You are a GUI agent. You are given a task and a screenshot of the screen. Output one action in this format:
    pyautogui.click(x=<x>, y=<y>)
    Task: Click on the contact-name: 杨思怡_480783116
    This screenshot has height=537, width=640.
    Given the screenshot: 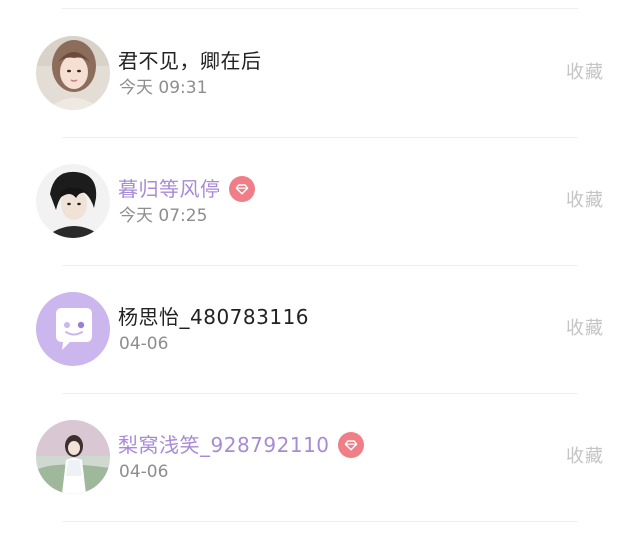 What is the action you would take?
    pyautogui.click(x=213, y=317)
    